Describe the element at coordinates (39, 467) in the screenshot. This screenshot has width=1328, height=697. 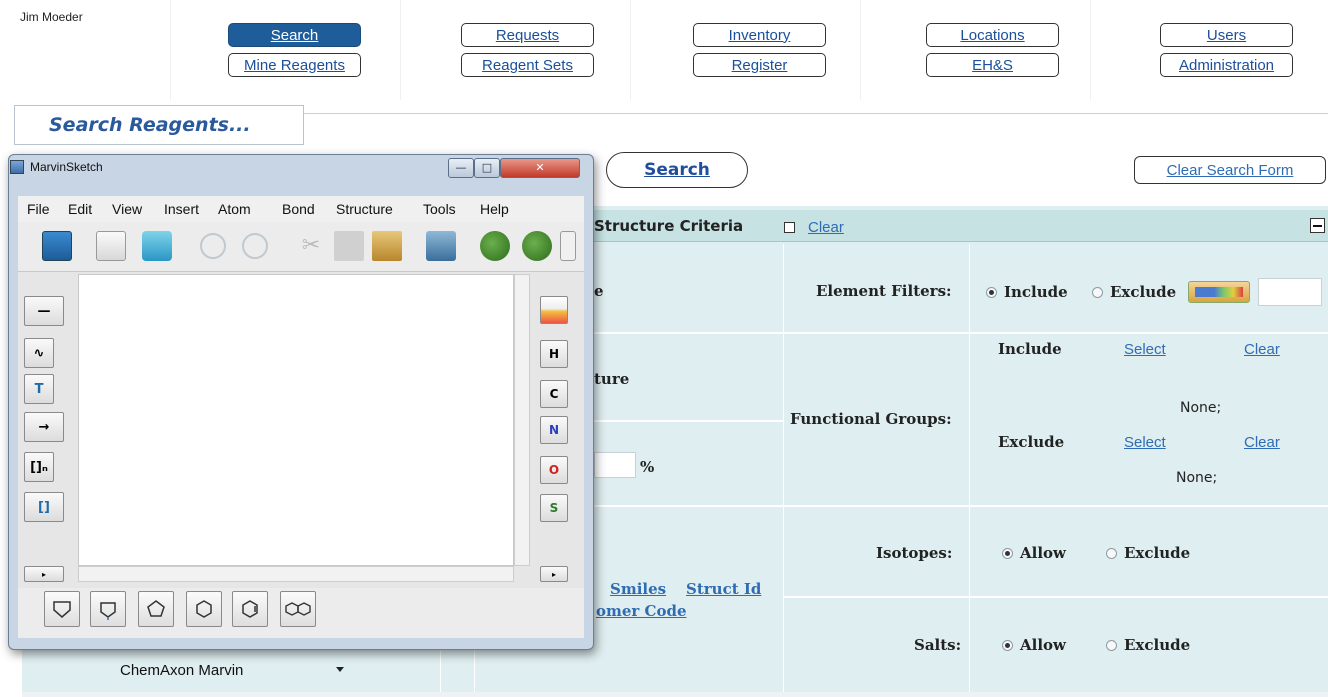
I see `bracket-n-icon: []ₙ` at that location.